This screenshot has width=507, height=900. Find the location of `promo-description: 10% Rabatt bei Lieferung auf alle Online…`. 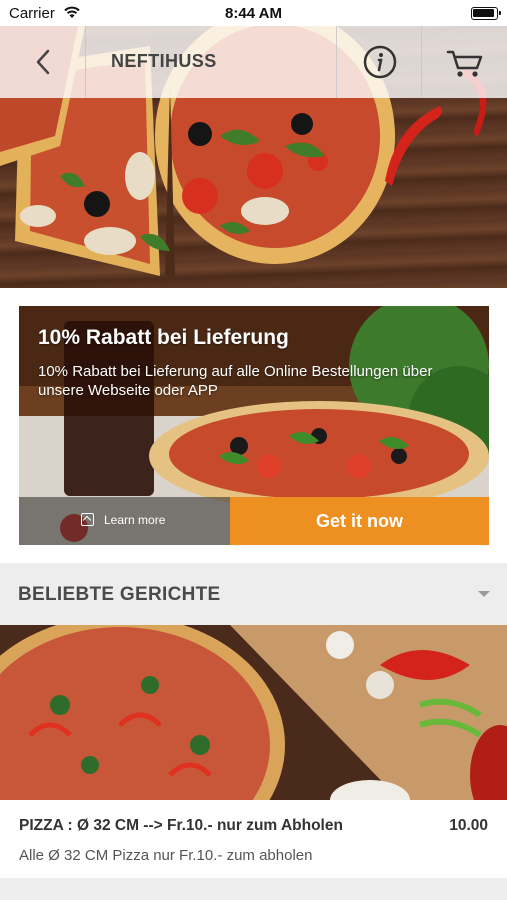

promo-description: 10% Rabatt bei Lieferung auf alle Online… is located at coordinates (235, 381).